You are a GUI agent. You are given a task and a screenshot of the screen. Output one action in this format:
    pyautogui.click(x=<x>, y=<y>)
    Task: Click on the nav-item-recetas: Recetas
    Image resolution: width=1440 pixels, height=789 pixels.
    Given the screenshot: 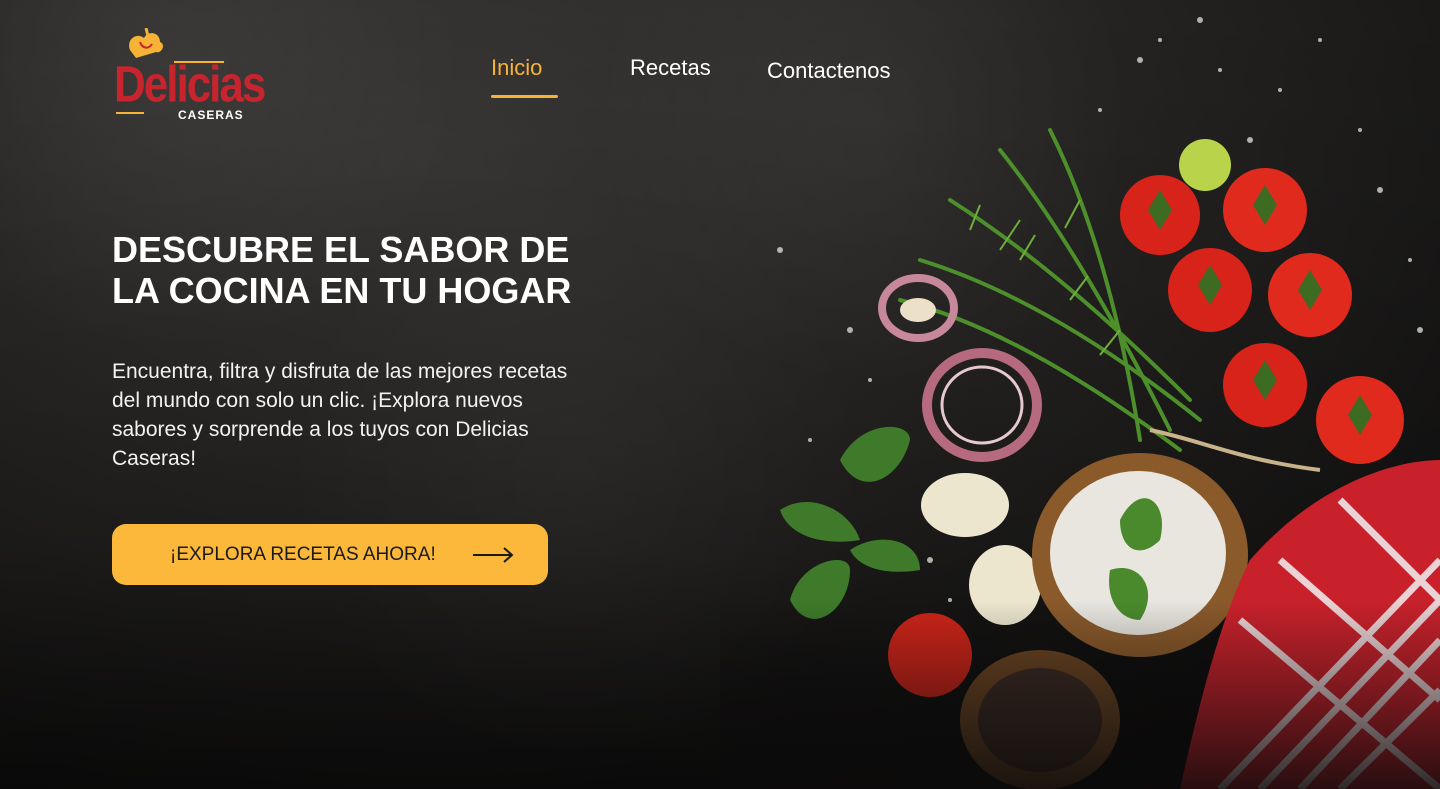 What is the action you would take?
    pyautogui.click(x=670, y=68)
    